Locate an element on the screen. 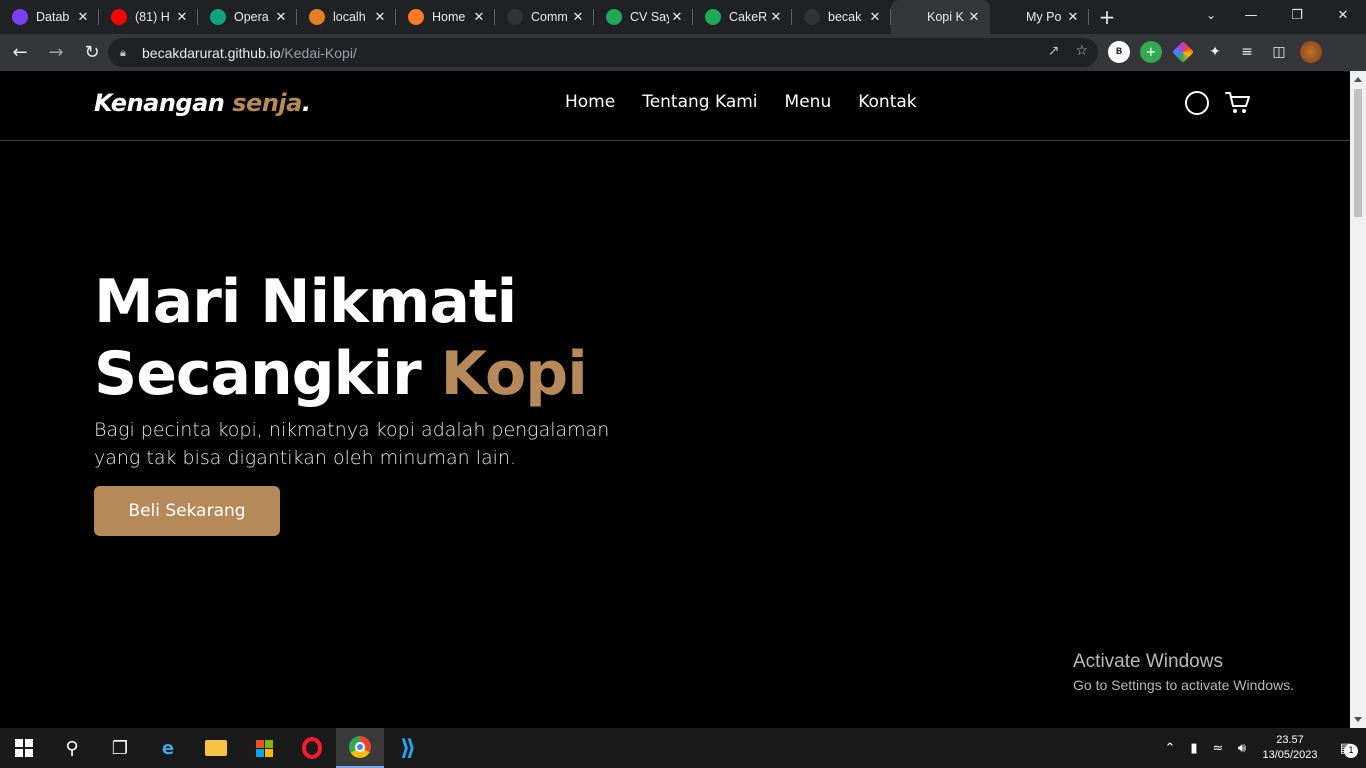 The image size is (1366, 768). tab-title: becak is located at coordinates (845, 17).